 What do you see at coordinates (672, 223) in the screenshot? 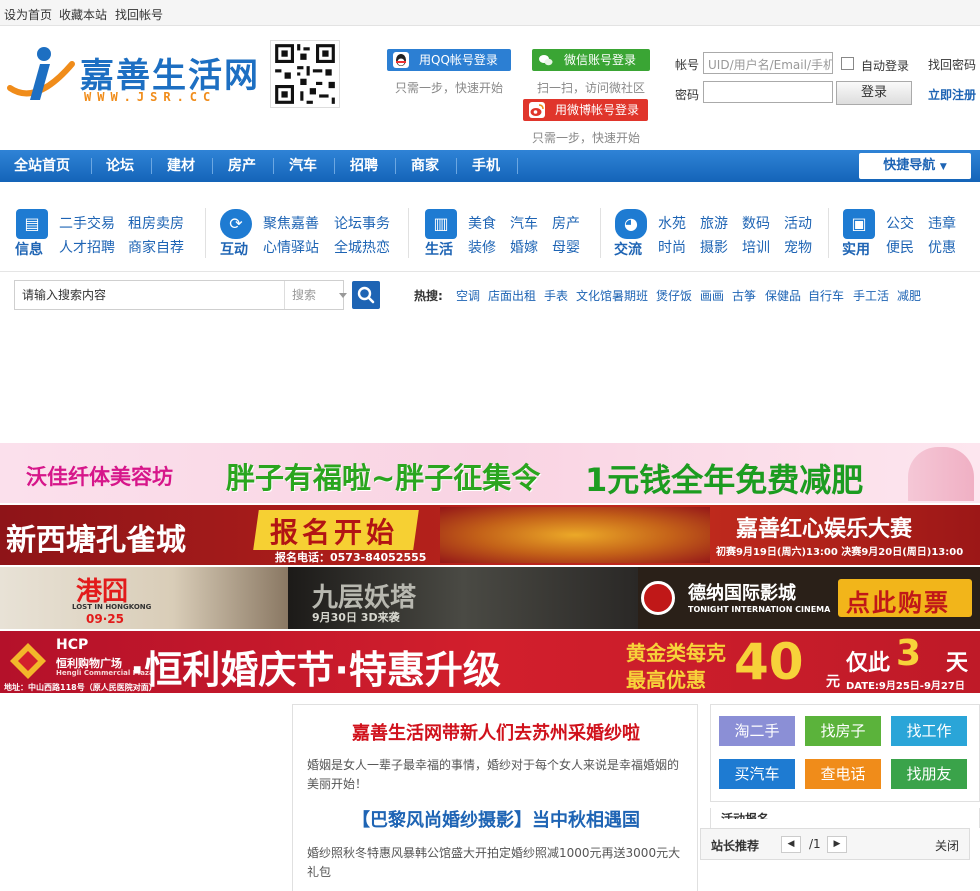
I see `cat-link: 水苑` at bounding box center [672, 223].